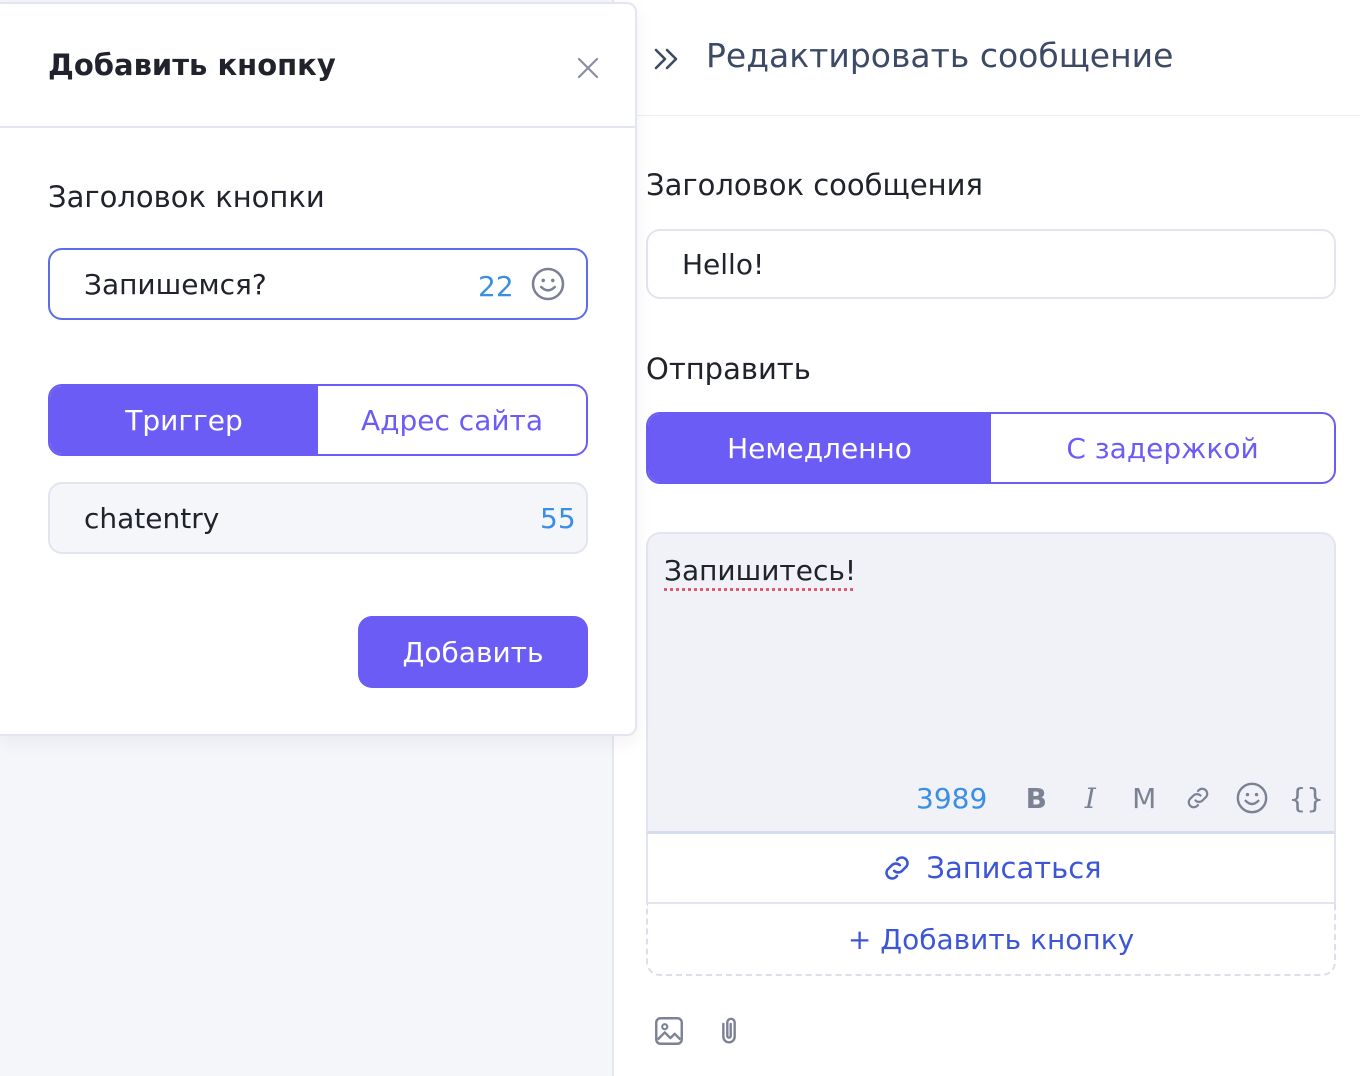 The height and width of the screenshot is (1076, 1360). What do you see at coordinates (1090, 798) in the screenshot?
I see `italic-button: I` at bounding box center [1090, 798].